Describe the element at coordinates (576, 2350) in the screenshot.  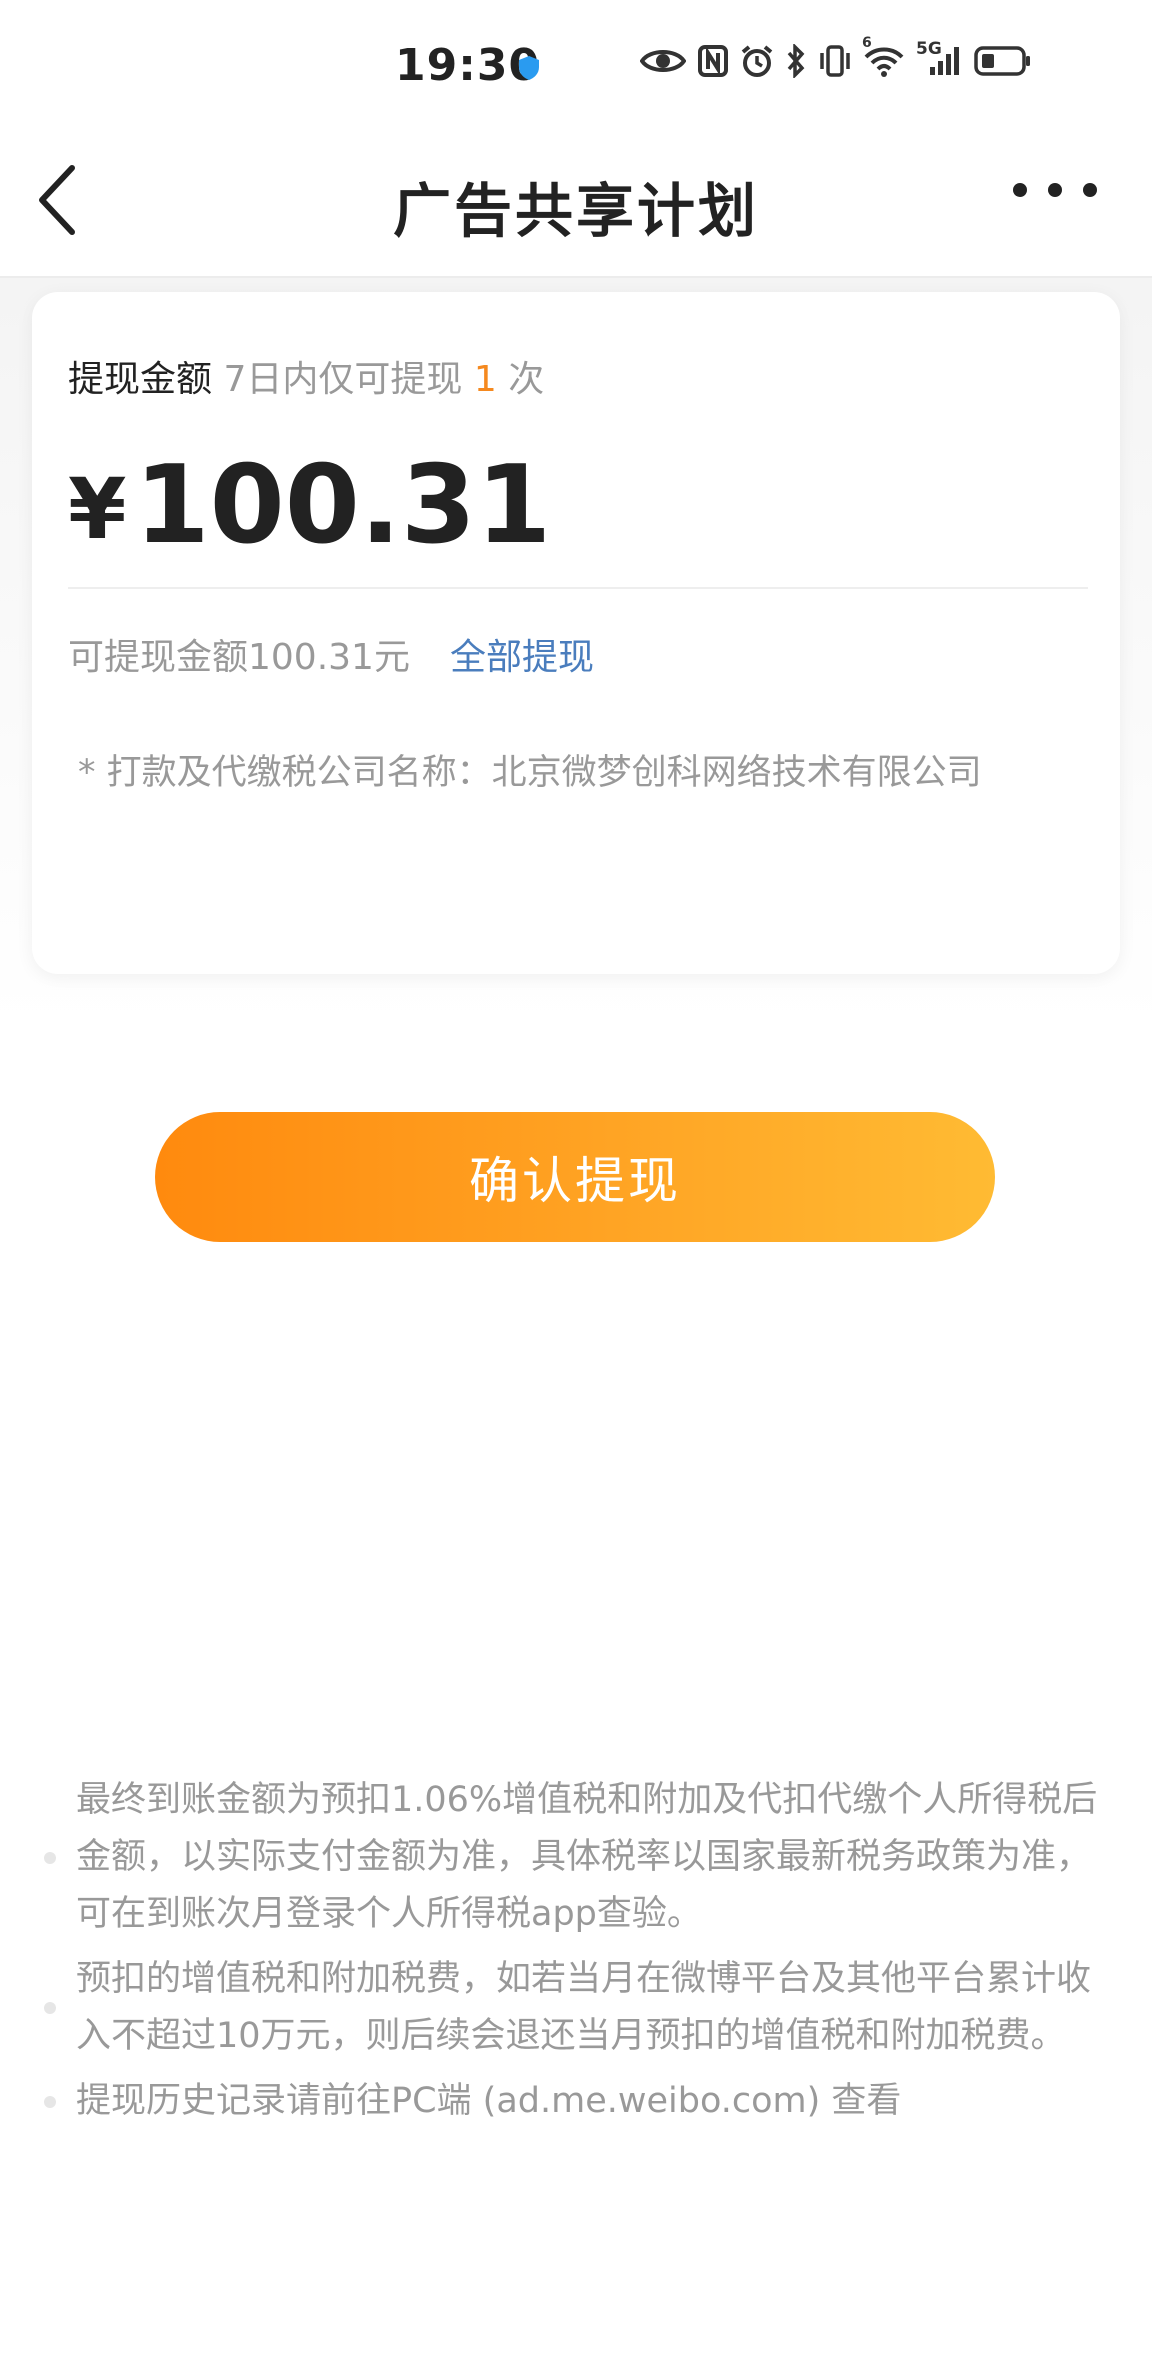
I see `home-indicator` at that location.